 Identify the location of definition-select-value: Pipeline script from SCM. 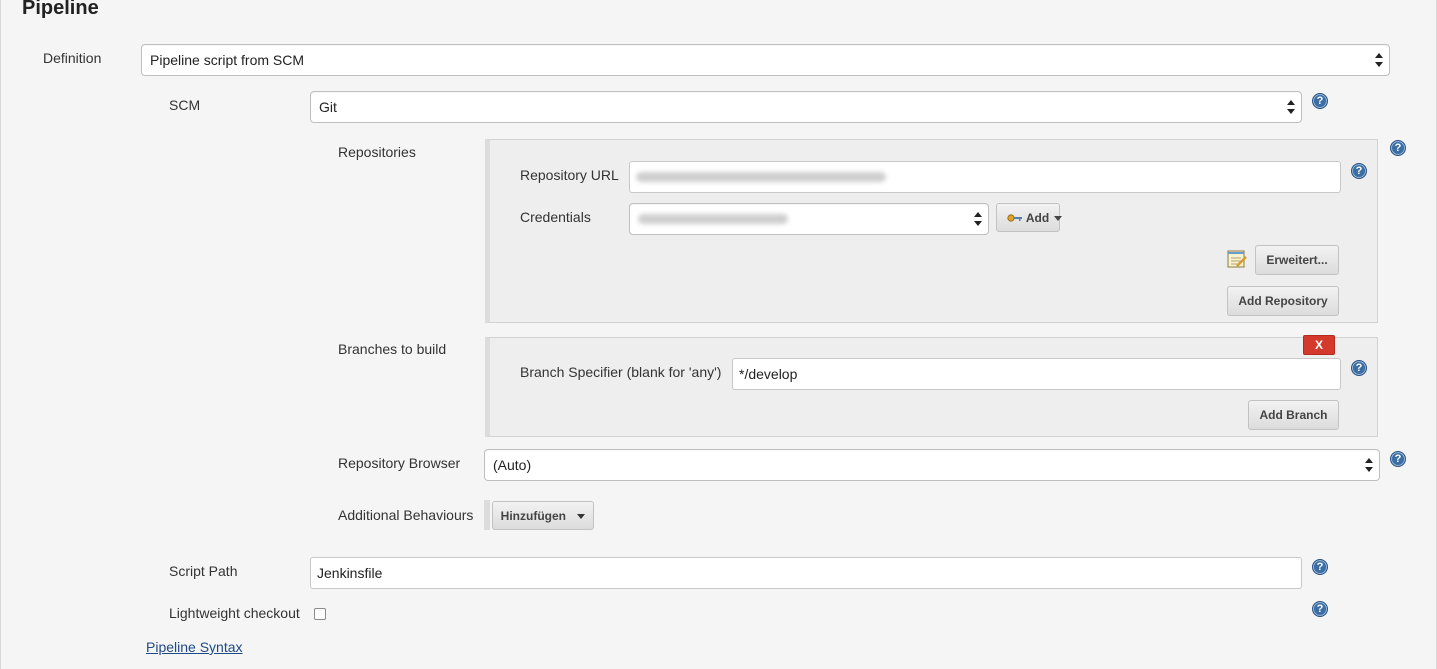
(227, 60).